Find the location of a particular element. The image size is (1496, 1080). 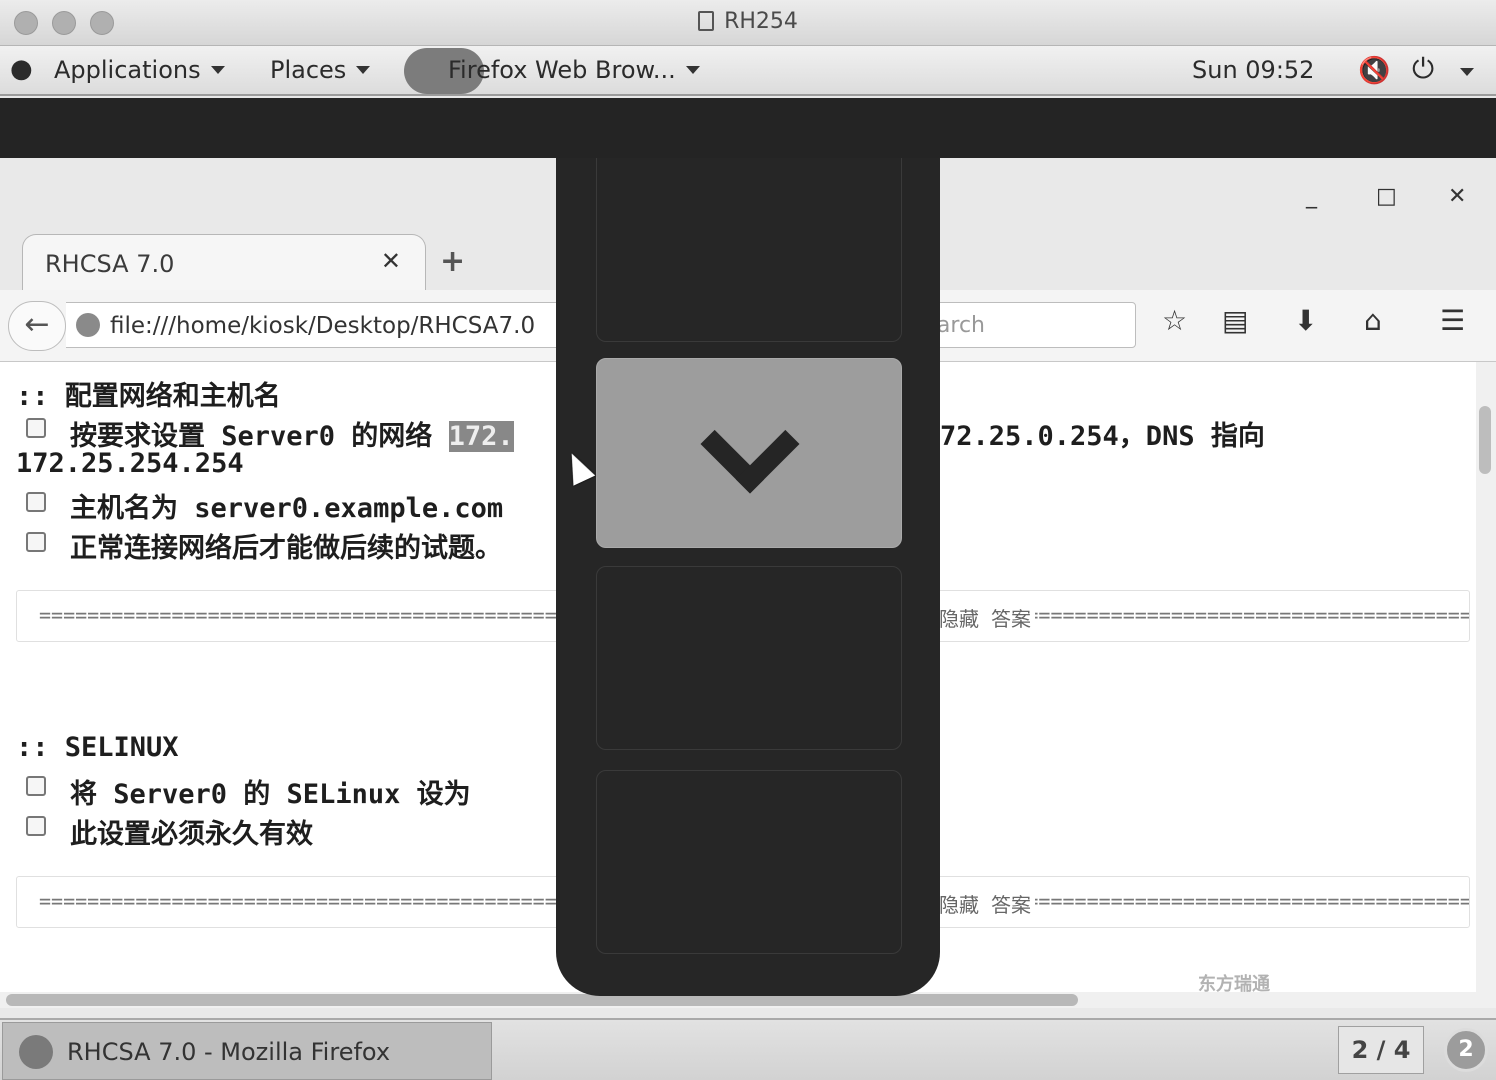

task-selinux-permanent: 此设置必须永久有效 is located at coordinates (191, 834).